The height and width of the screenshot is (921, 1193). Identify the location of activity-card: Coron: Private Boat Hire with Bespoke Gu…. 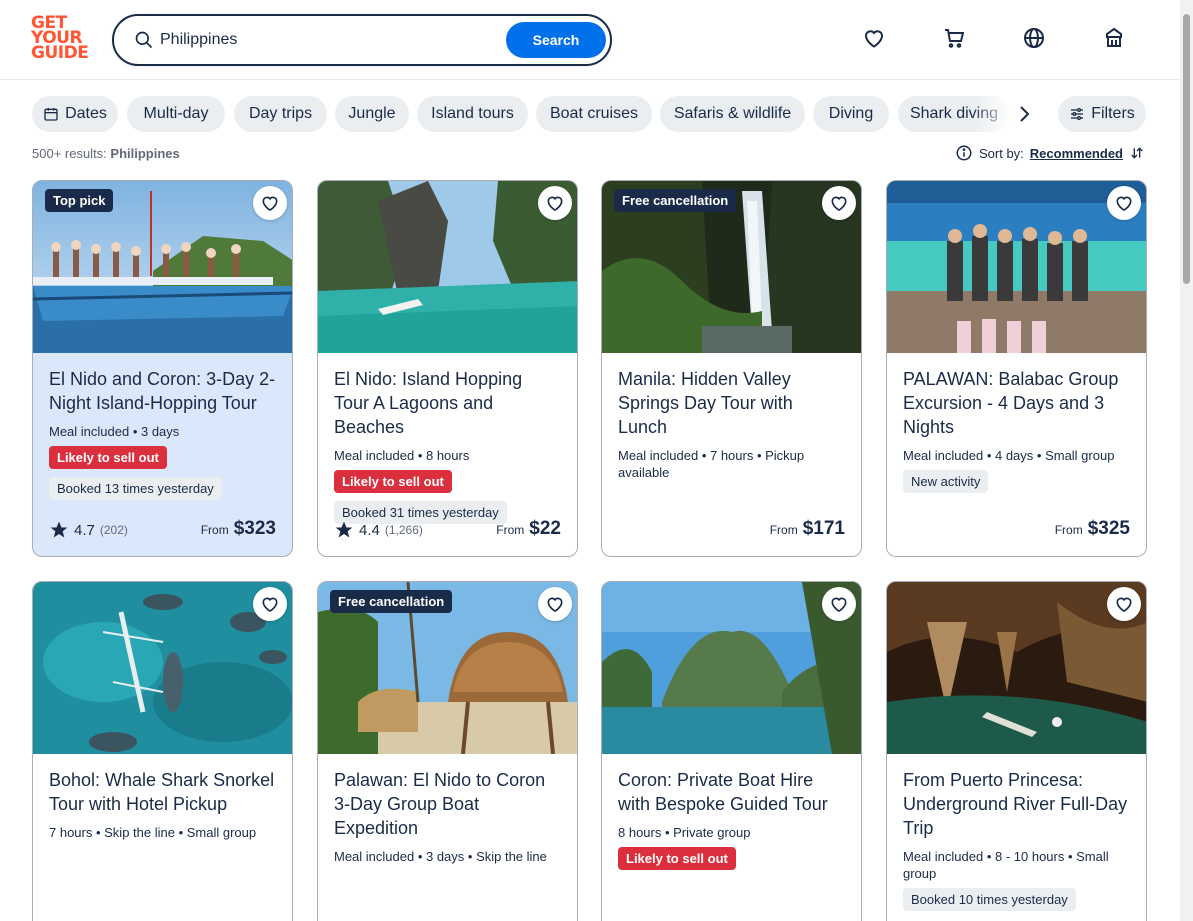
(731, 751).